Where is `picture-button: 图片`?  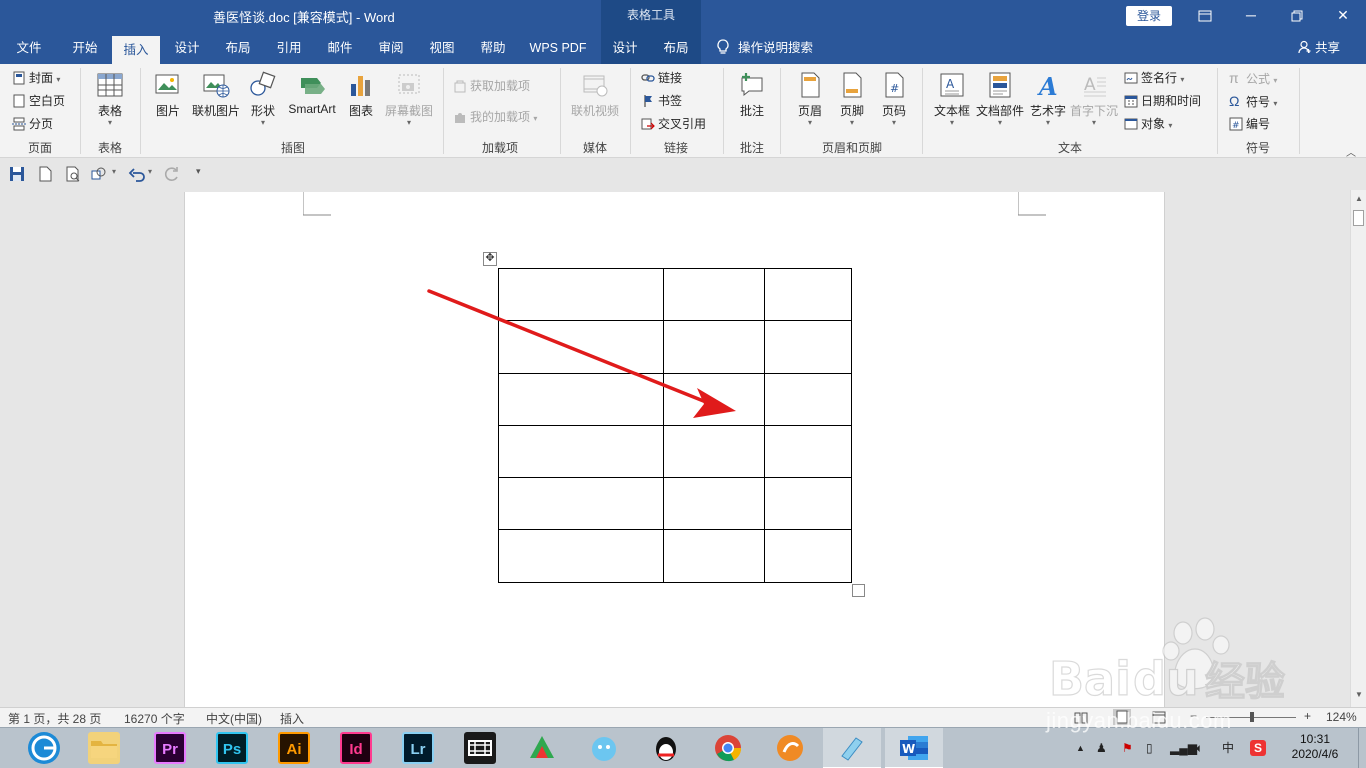
picture-button: 图片 is located at coordinates (168, 94).